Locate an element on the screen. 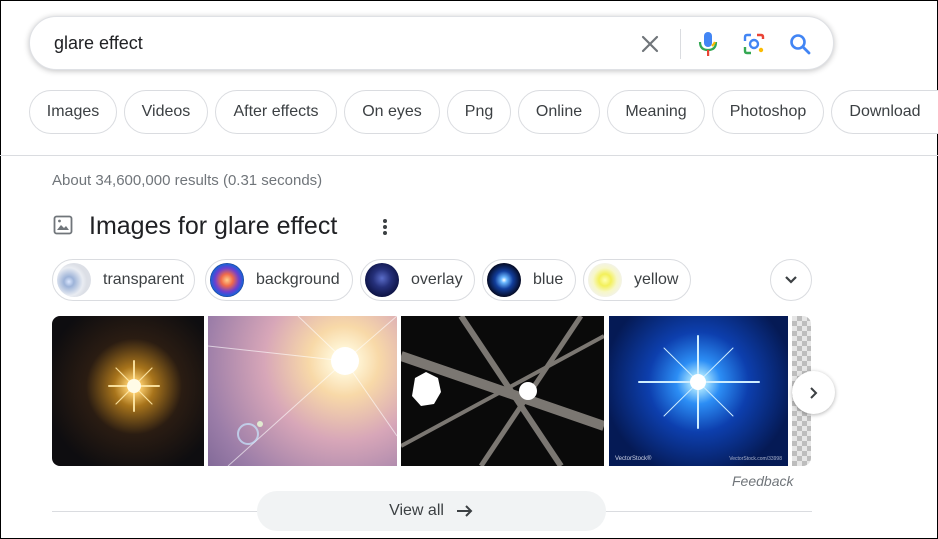 This screenshot has width=938, height=539. related-chip-transparent: transparent is located at coordinates (123, 280).